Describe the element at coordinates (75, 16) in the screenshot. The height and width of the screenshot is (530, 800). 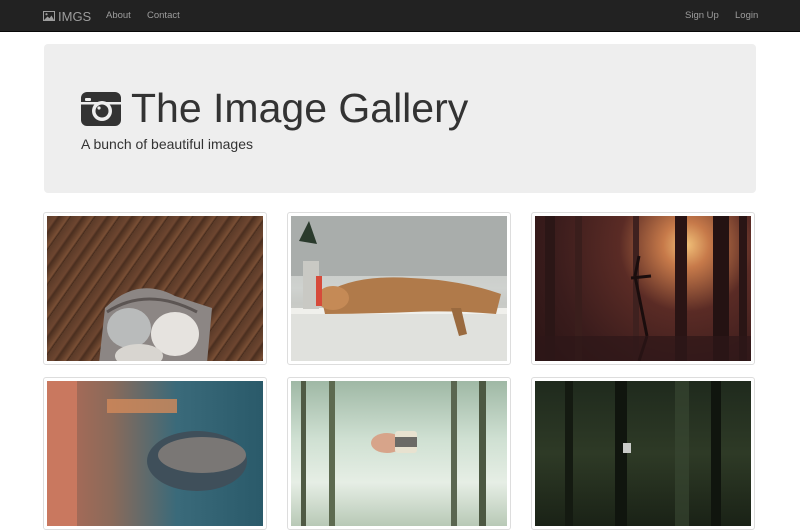
I see `brand-label: IMGS` at that location.